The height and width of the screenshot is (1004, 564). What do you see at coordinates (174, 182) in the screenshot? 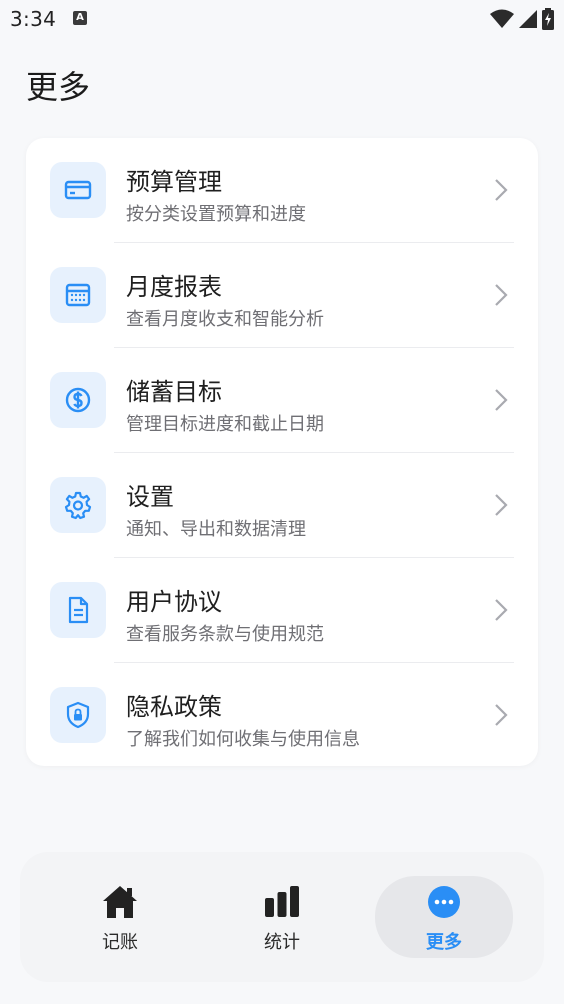
I see `menu-item-title: 预算管理` at bounding box center [174, 182].